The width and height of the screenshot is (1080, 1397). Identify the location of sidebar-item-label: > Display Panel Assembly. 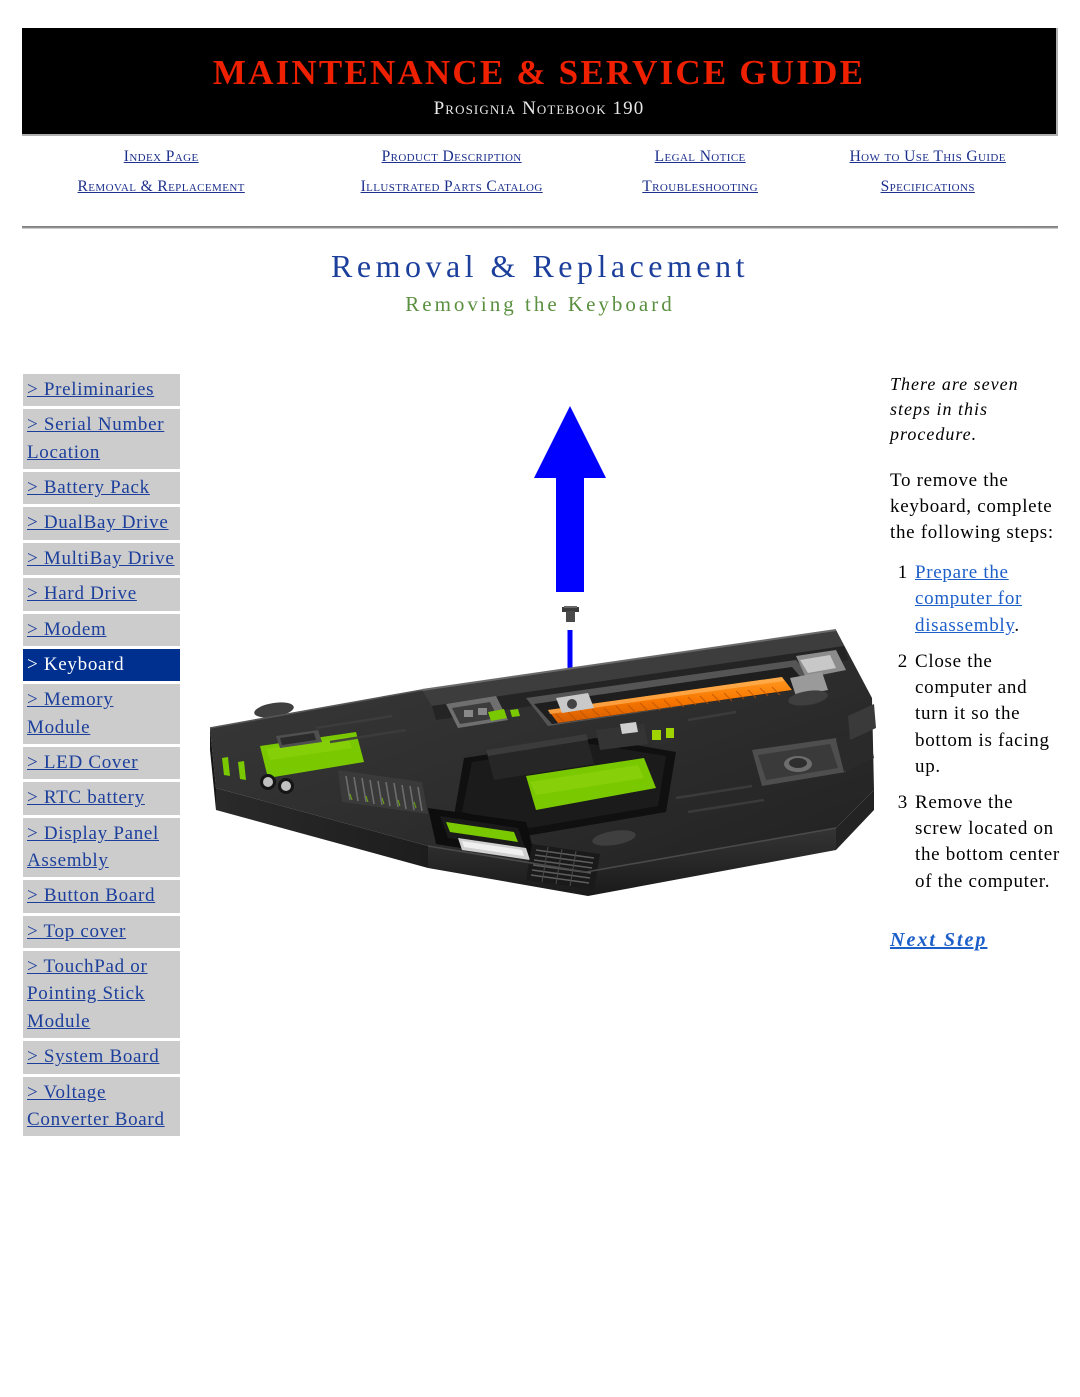
(93, 847).